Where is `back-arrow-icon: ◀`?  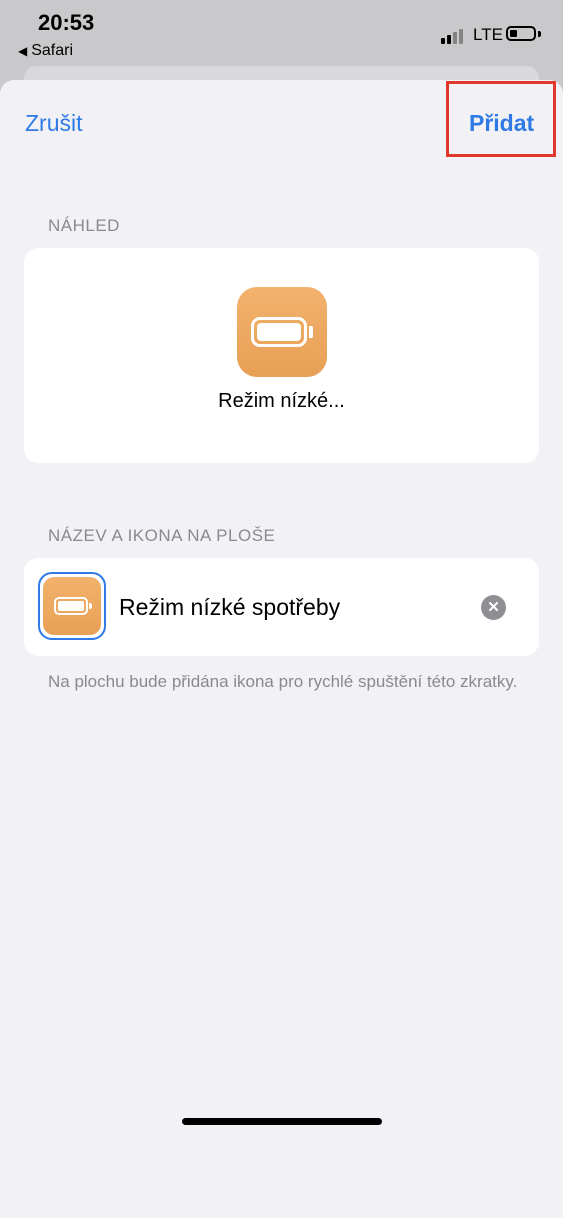
back-arrow-icon: ◀ is located at coordinates (23, 51).